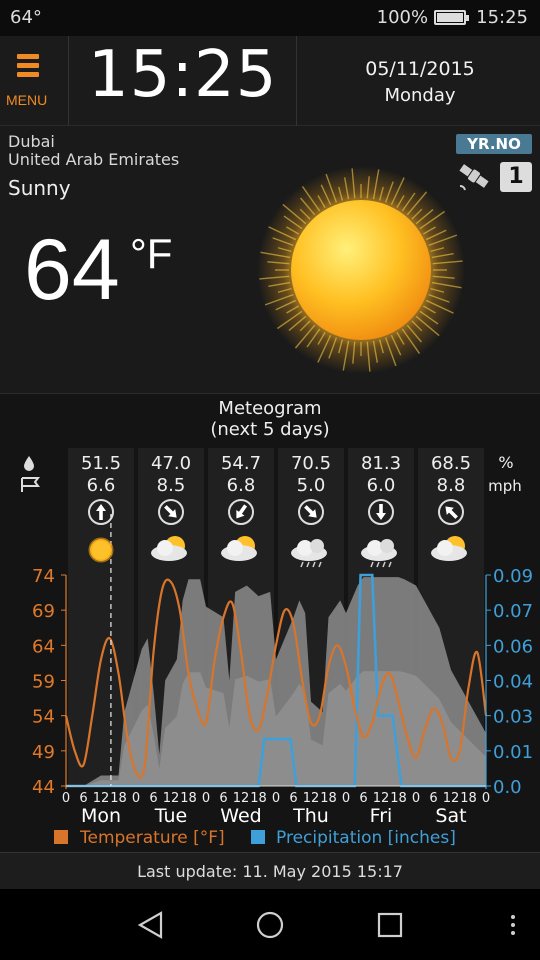 Image resolution: width=540 pixels, height=960 pixels. What do you see at coordinates (61, 837) in the screenshot?
I see `legend-temperature-swatch` at bounding box center [61, 837].